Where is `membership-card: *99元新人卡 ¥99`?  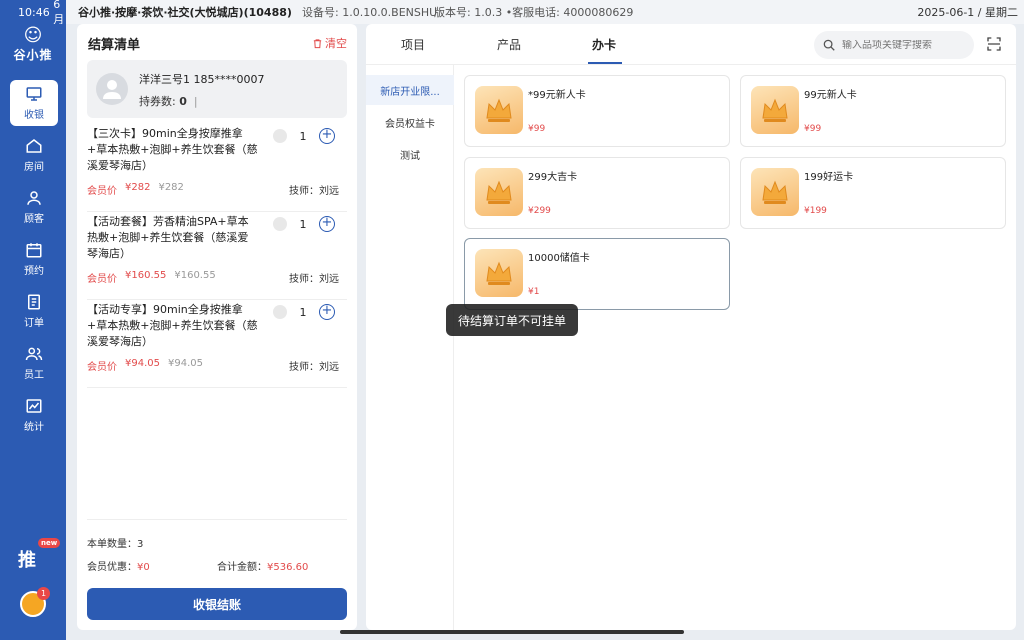
membership-card: *99元新人卡 ¥99 is located at coordinates (597, 111).